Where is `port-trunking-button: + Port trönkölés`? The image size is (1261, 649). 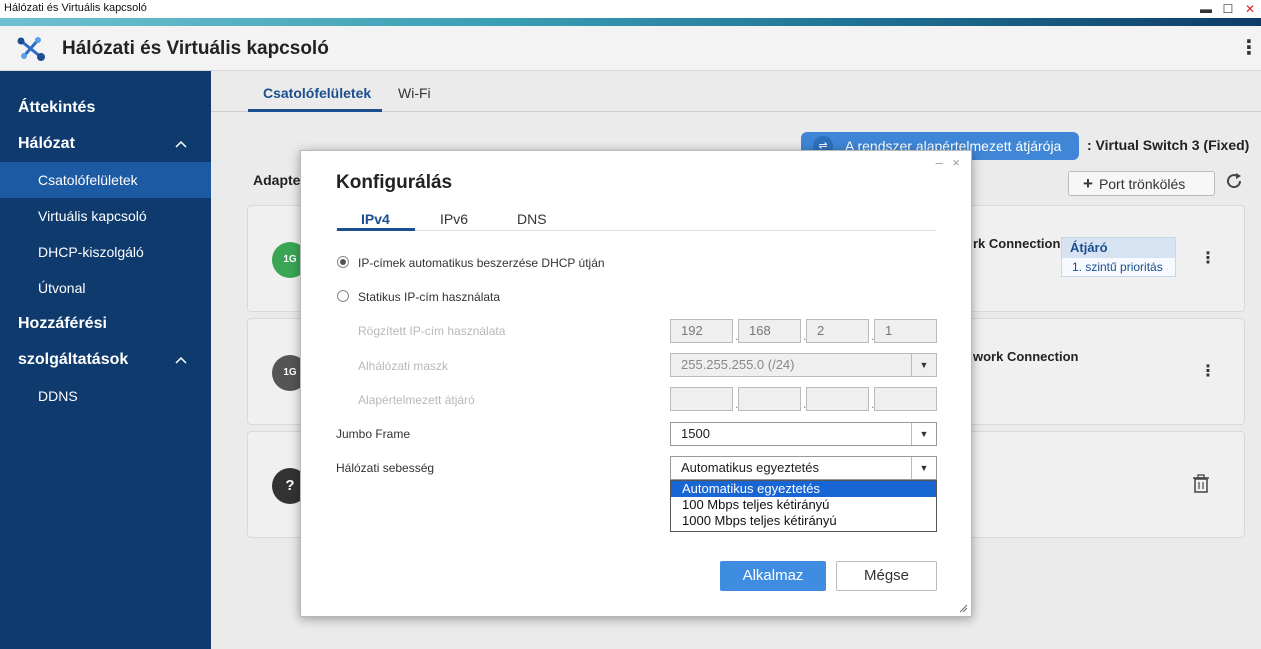 port-trunking-button: + Port trönkölés is located at coordinates (1141, 183).